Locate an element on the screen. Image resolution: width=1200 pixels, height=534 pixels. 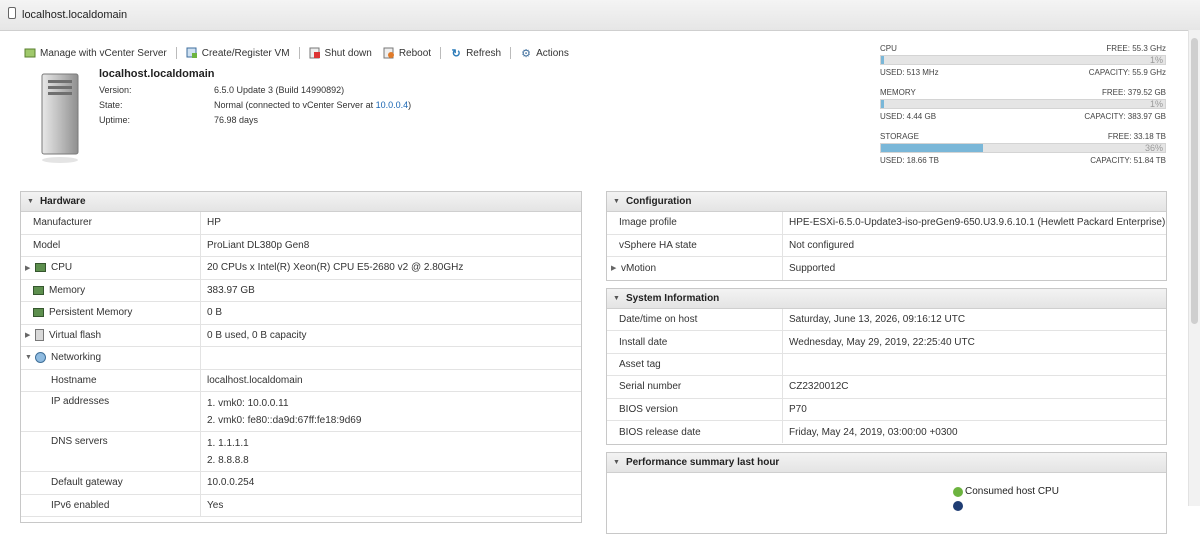
hostname-label: Hostname is located at coordinates (111, 380).